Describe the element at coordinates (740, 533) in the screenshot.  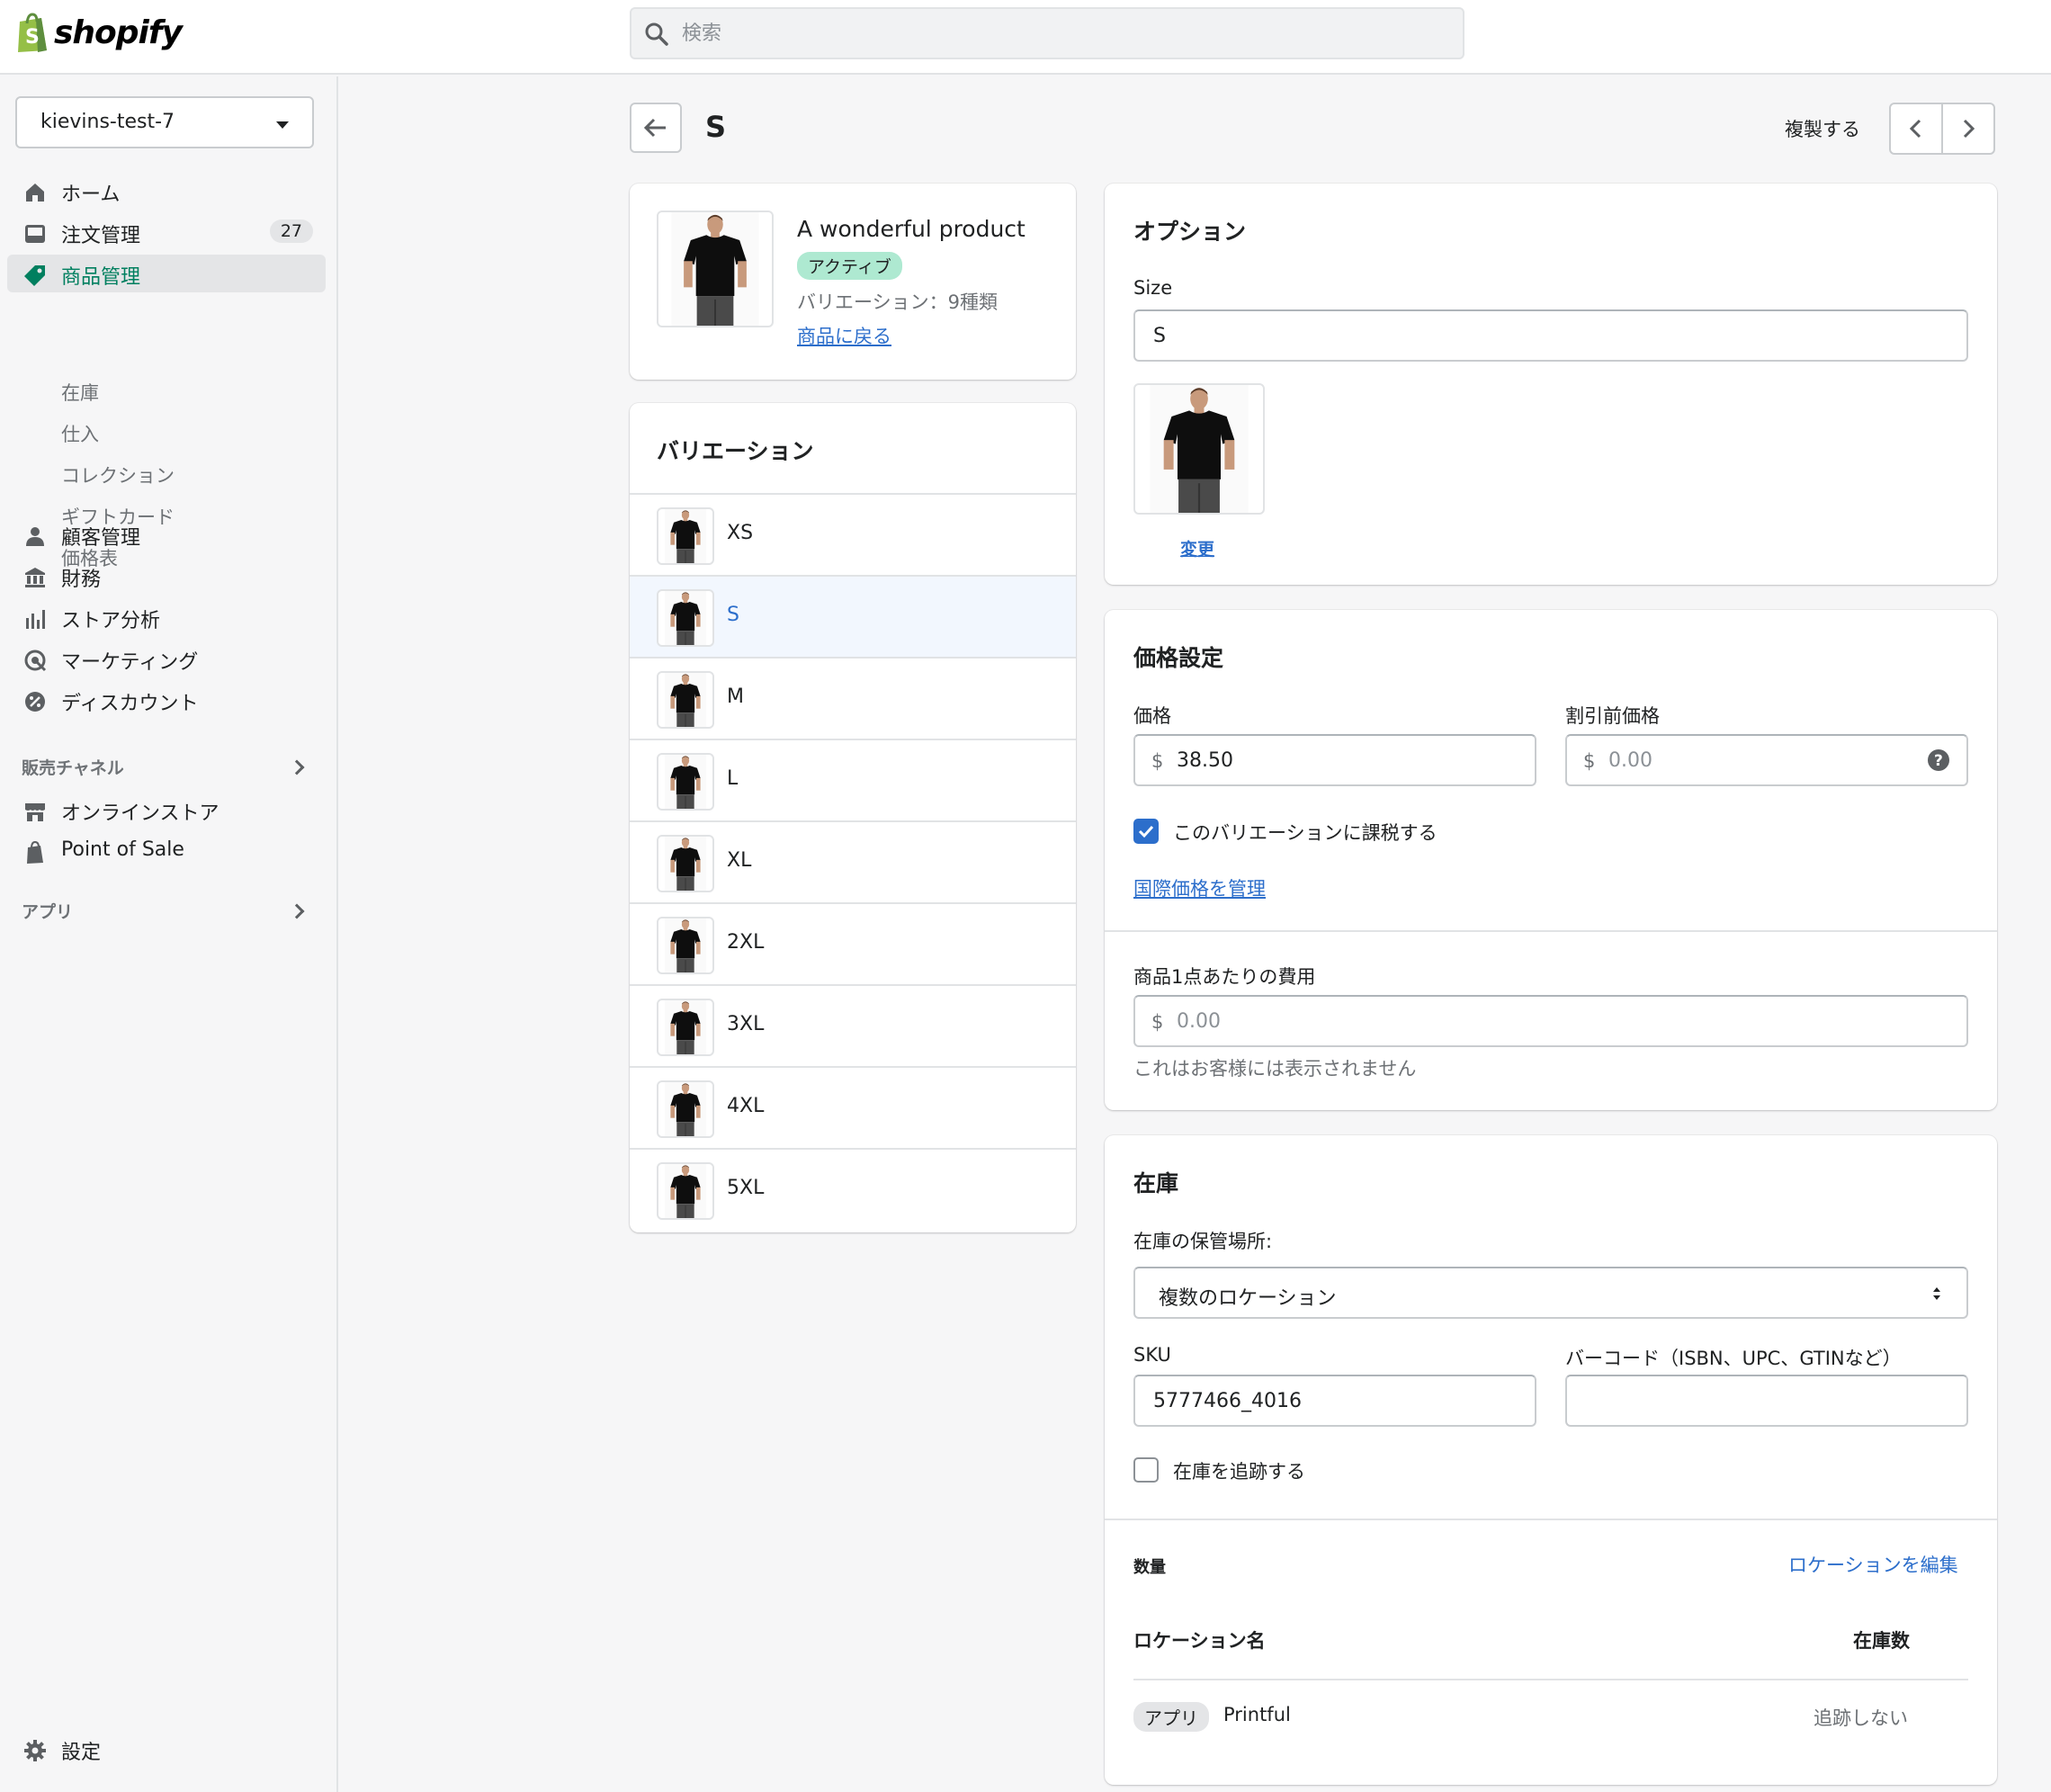
I see `variant-label: XS` at that location.